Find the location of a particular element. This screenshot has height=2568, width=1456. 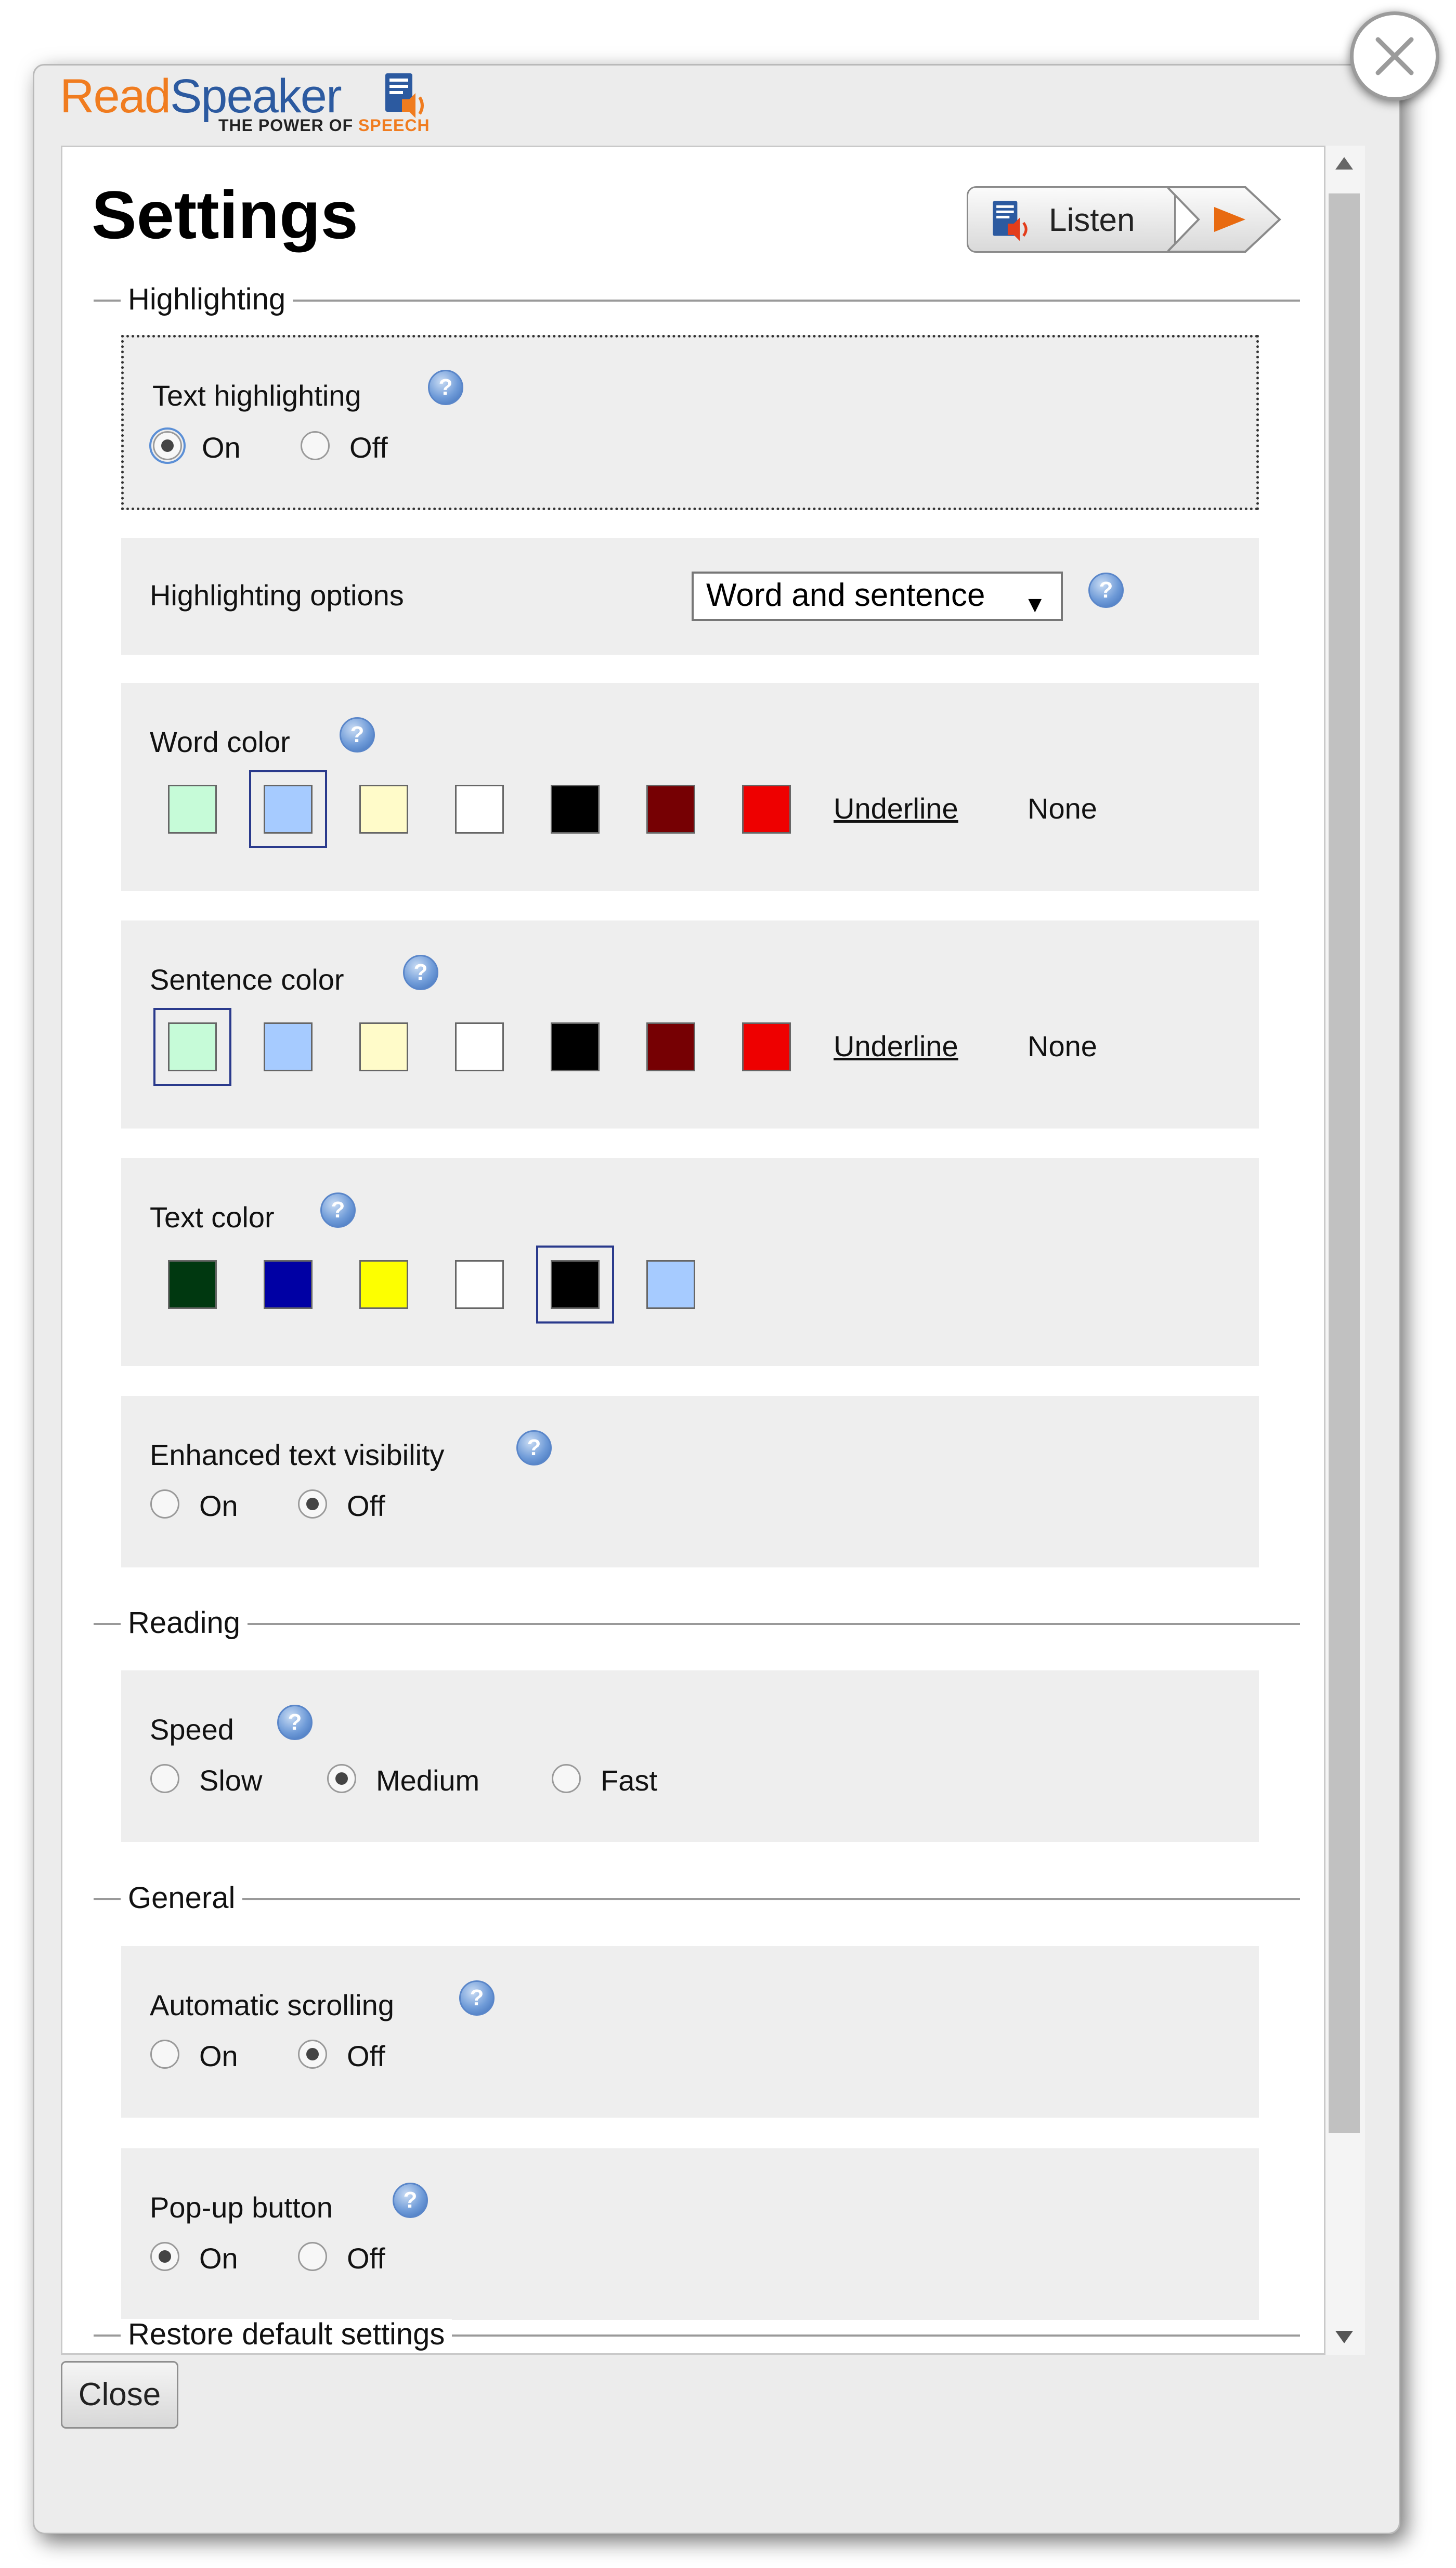

speaker-logo-icon is located at coordinates (404, 96).